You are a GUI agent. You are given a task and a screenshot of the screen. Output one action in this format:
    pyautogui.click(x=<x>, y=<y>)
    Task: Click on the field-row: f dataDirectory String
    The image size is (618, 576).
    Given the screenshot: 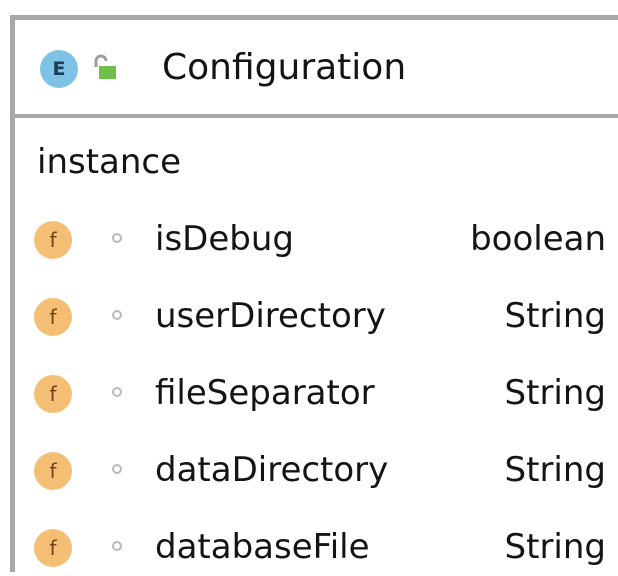 What is the action you would take?
    pyautogui.click(x=316, y=471)
    